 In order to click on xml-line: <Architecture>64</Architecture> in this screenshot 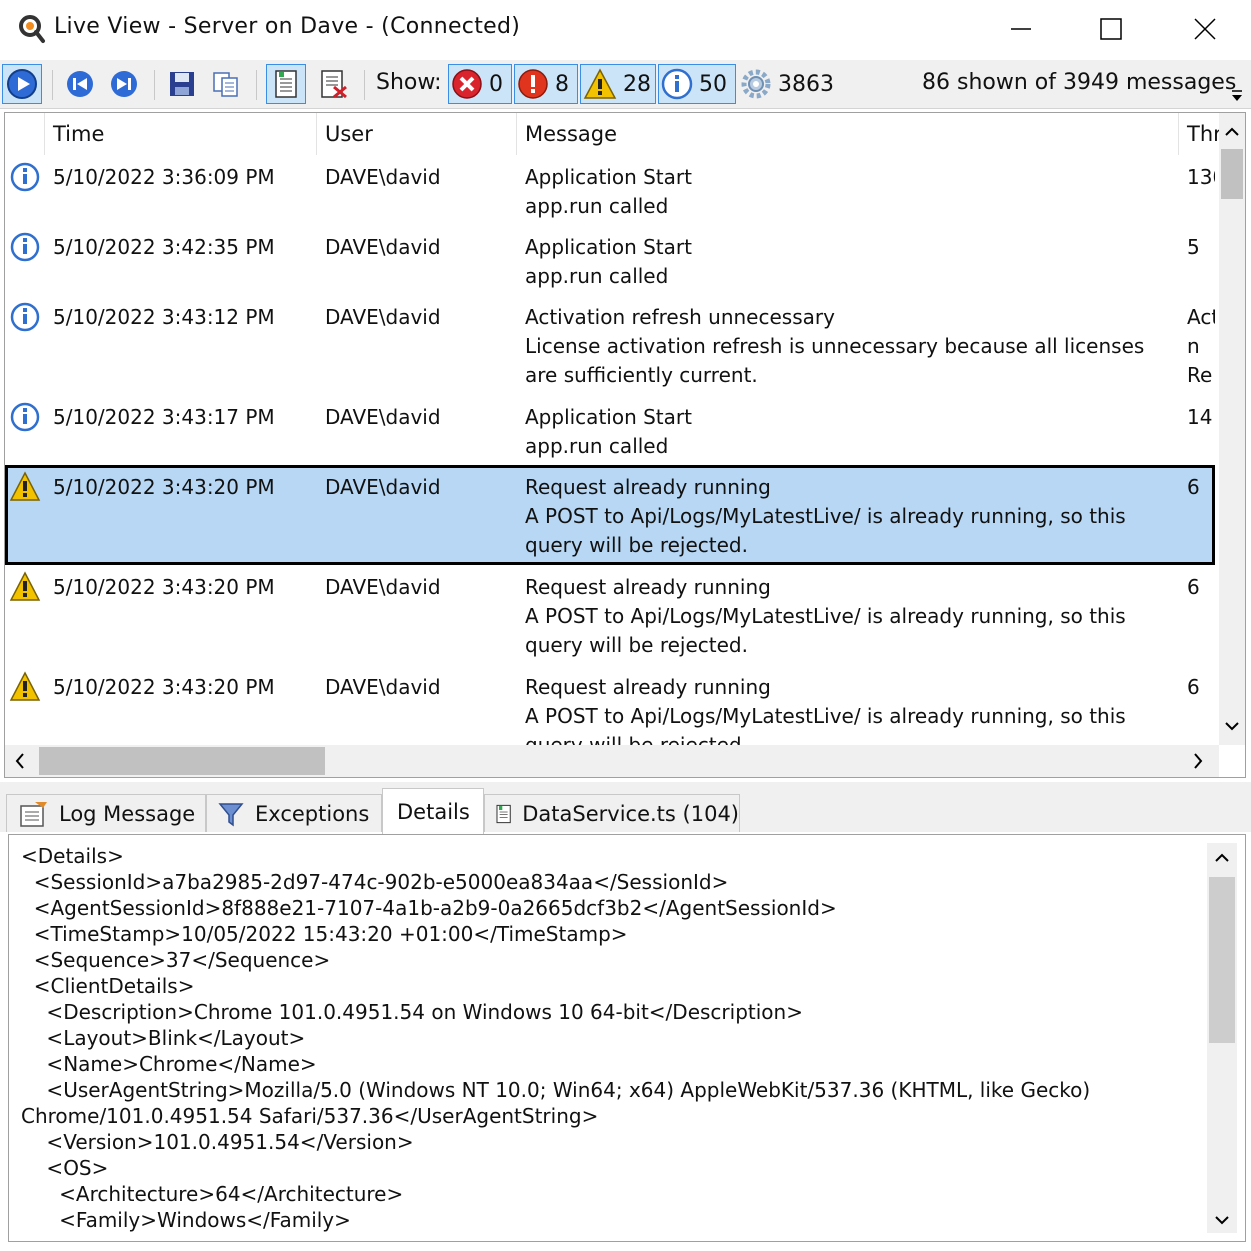, I will do `click(212, 1194)`.